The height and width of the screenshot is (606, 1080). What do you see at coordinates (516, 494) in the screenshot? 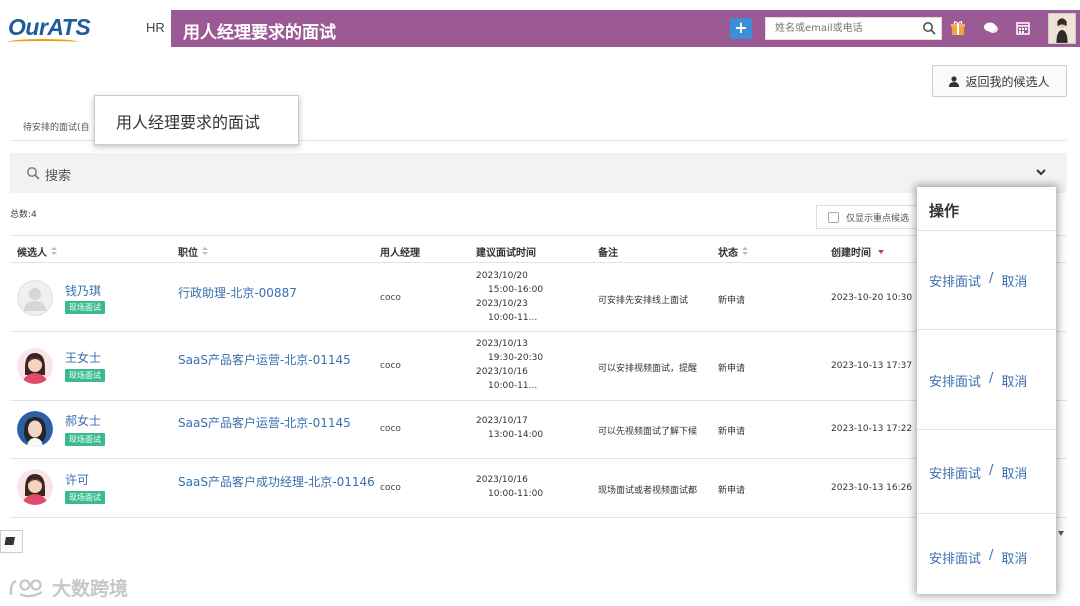
I see `suggested-time-range: 10:00-11:00` at bounding box center [516, 494].